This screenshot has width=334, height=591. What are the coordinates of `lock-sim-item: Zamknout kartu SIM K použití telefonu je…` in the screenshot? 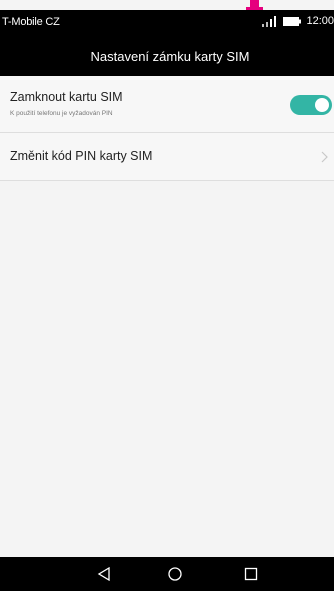 It's located at (167, 104).